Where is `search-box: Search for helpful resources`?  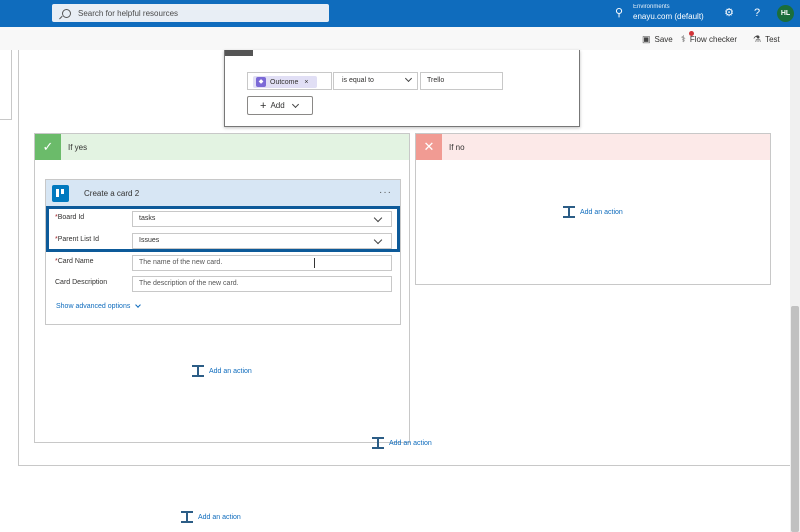
search-box: Search for helpful resources is located at coordinates (190, 13).